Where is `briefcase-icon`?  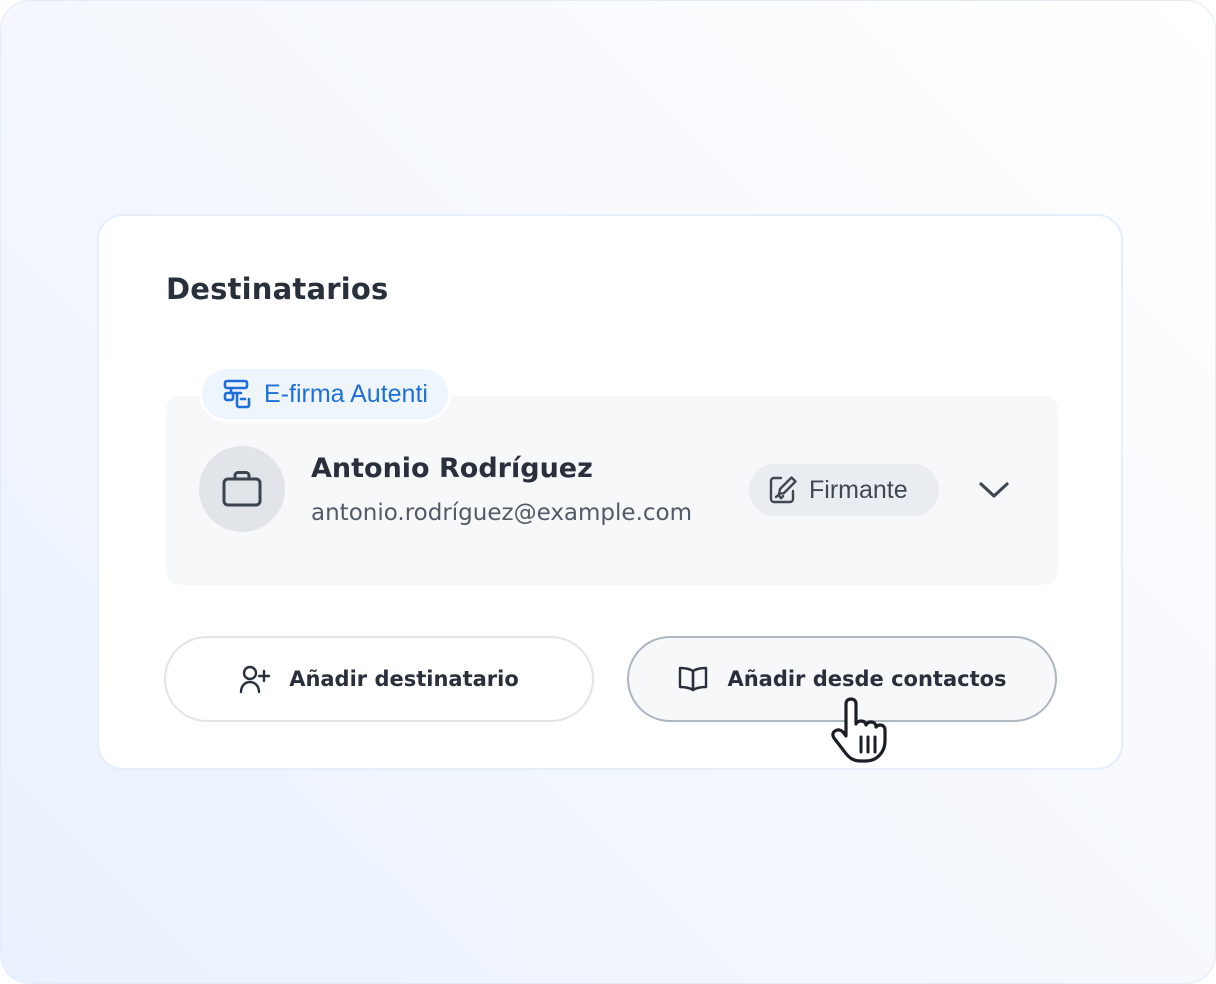 briefcase-icon is located at coordinates (242, 489).